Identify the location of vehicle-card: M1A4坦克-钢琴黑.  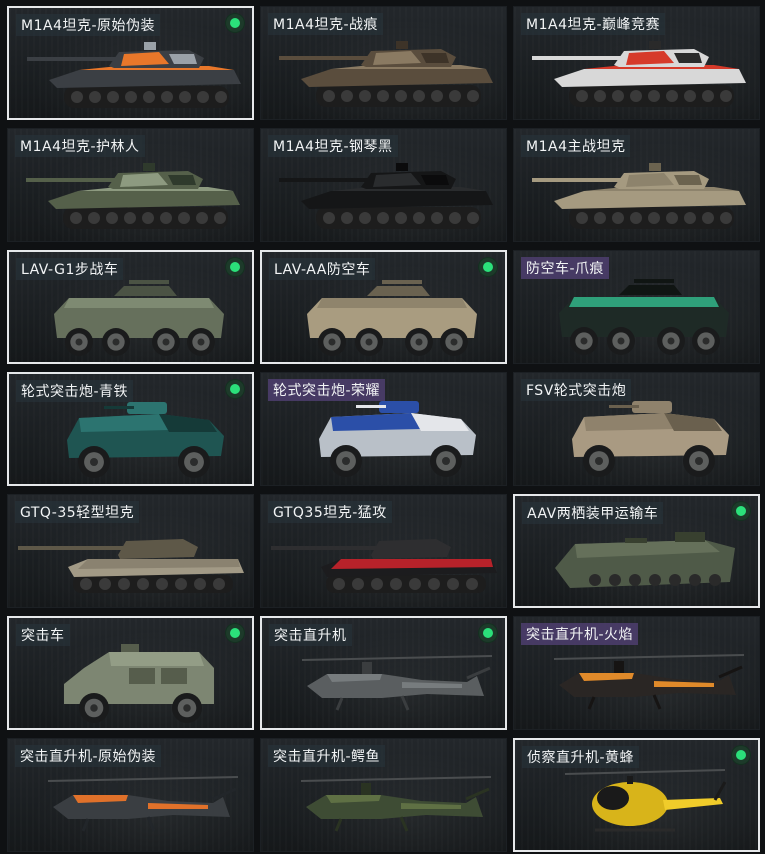
(383, 185).